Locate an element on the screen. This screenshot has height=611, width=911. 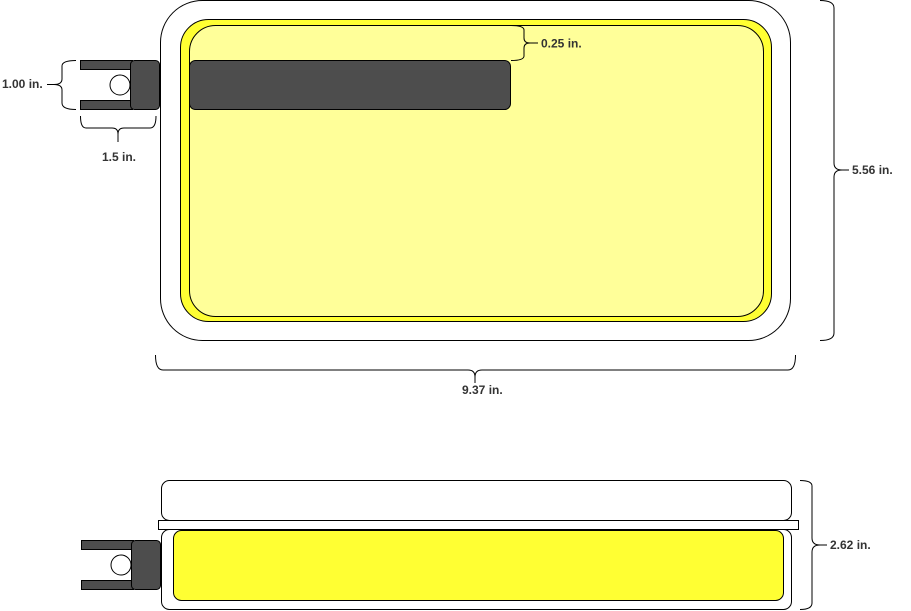
latch-block is located at coordinates (145, 85).